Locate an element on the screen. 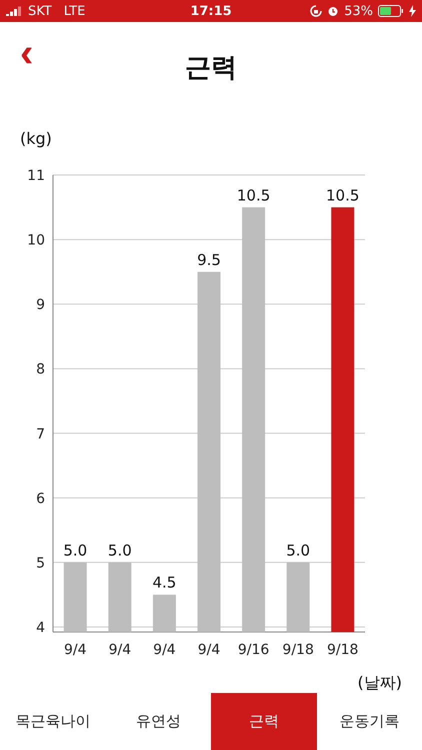 This screenshot has height=750, width=422. value-label: 4.5 is located at coordinates (164, 583).